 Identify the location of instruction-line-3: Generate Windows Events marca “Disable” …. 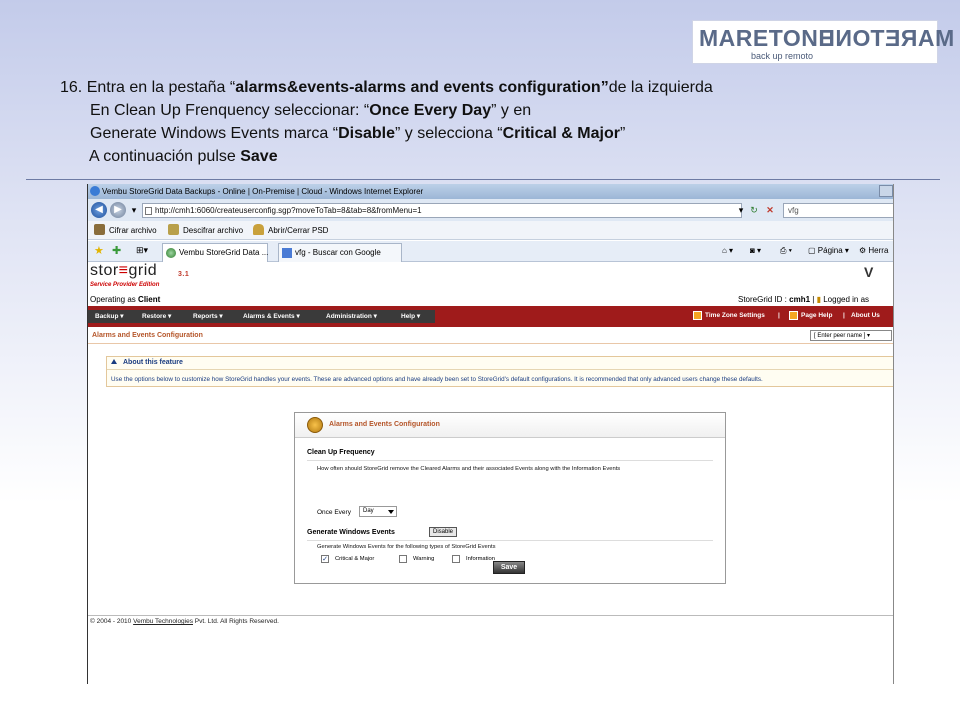
(358, 133).